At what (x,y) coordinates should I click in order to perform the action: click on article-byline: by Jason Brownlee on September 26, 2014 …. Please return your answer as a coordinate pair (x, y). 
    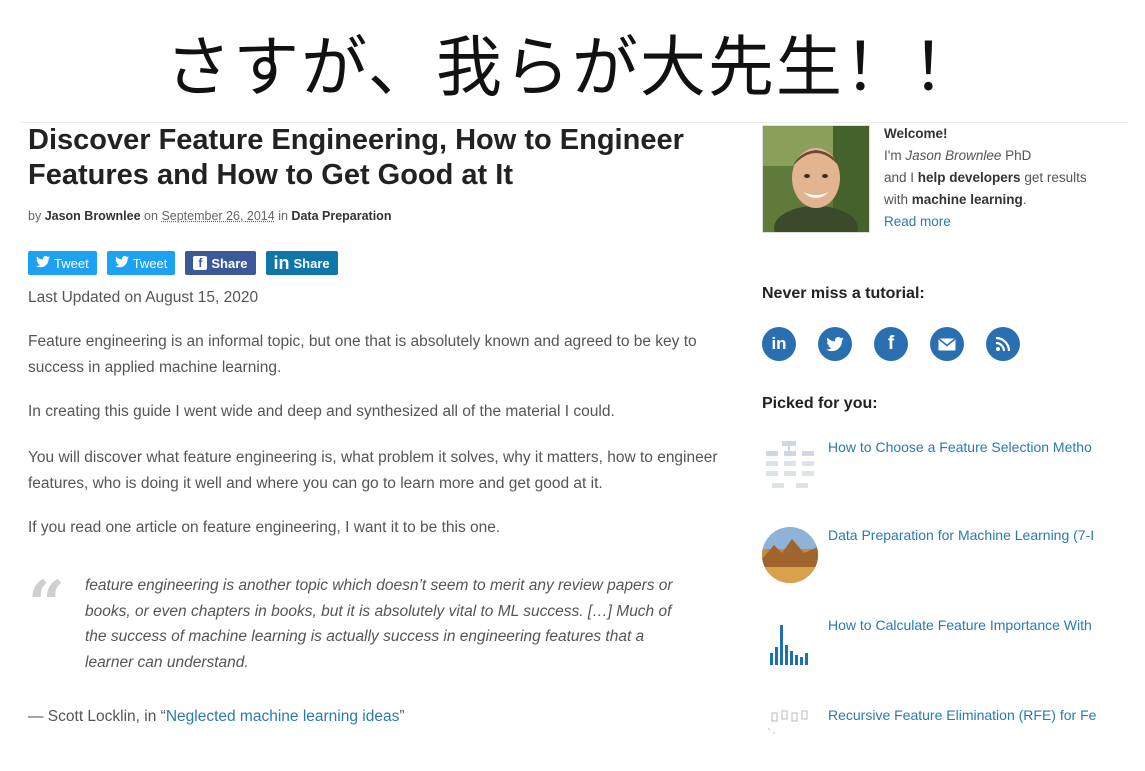
    Looking at the image, I should click on (209, 216).